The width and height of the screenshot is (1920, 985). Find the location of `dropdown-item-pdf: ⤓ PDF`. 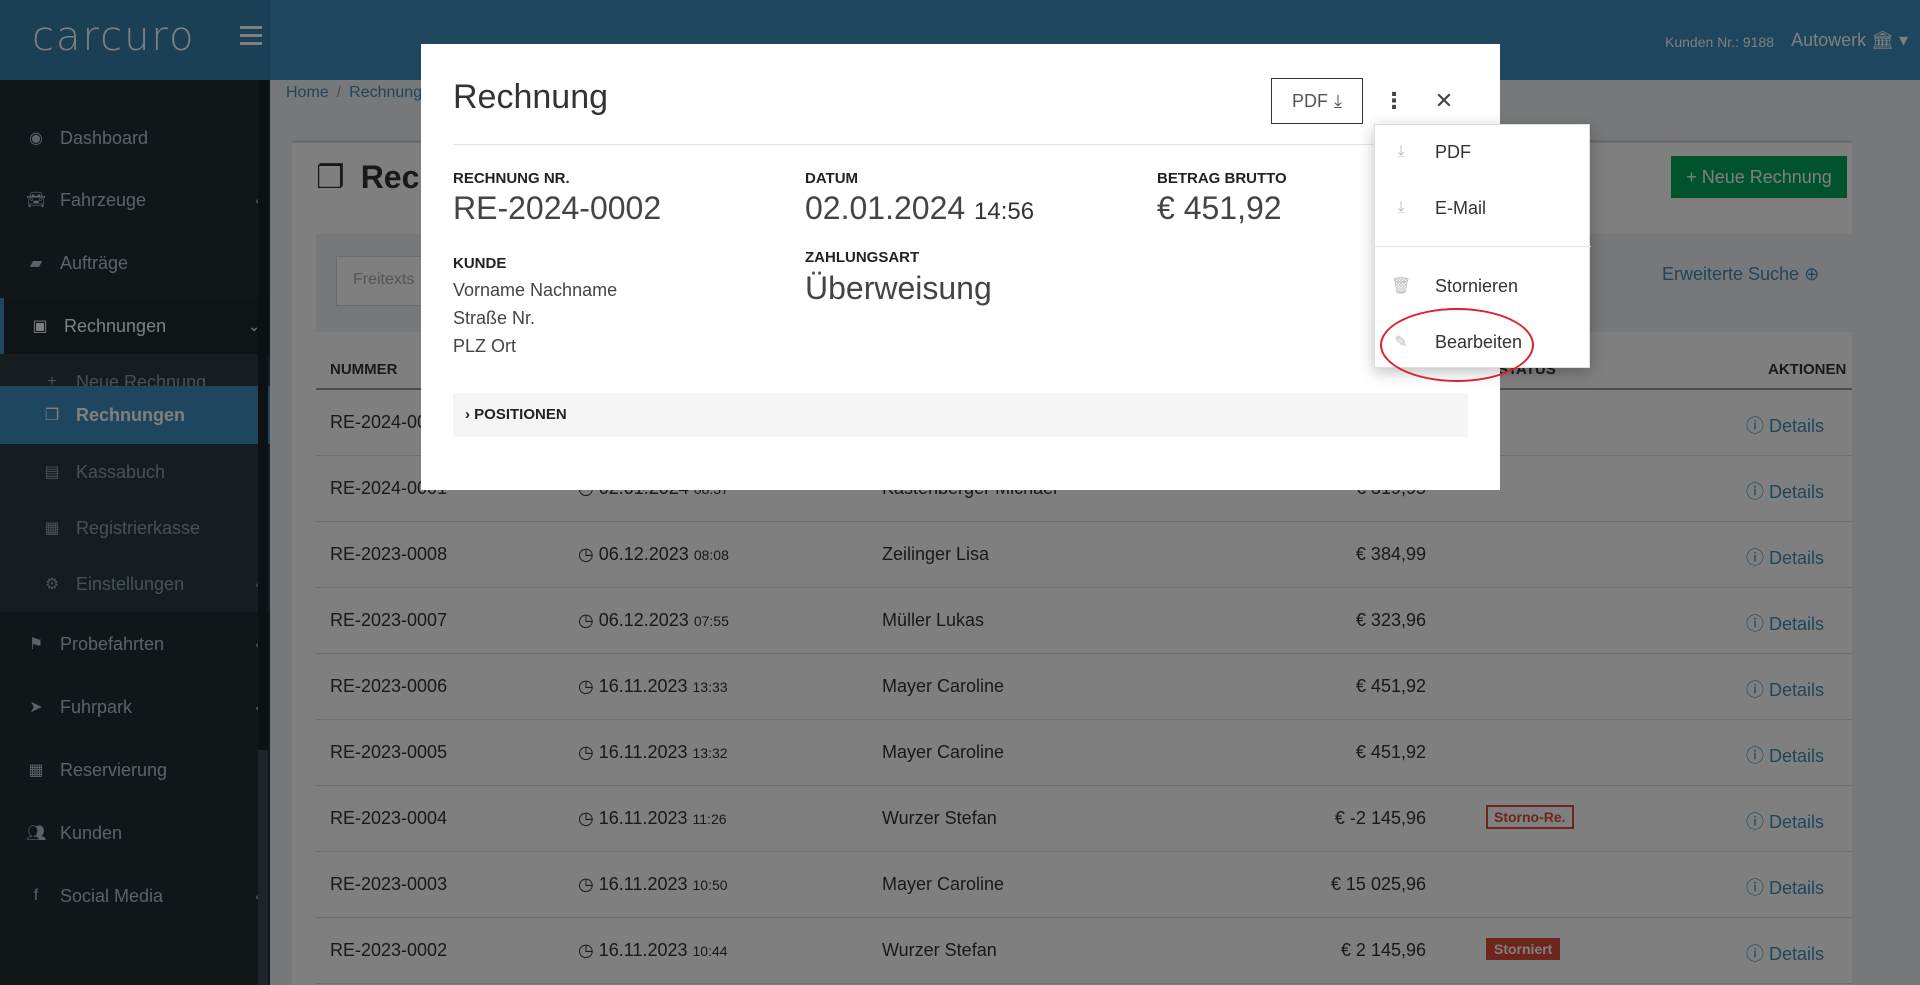

dropdown-item-pdf: ⤓ PDF is located at coordinates (1483, 152).